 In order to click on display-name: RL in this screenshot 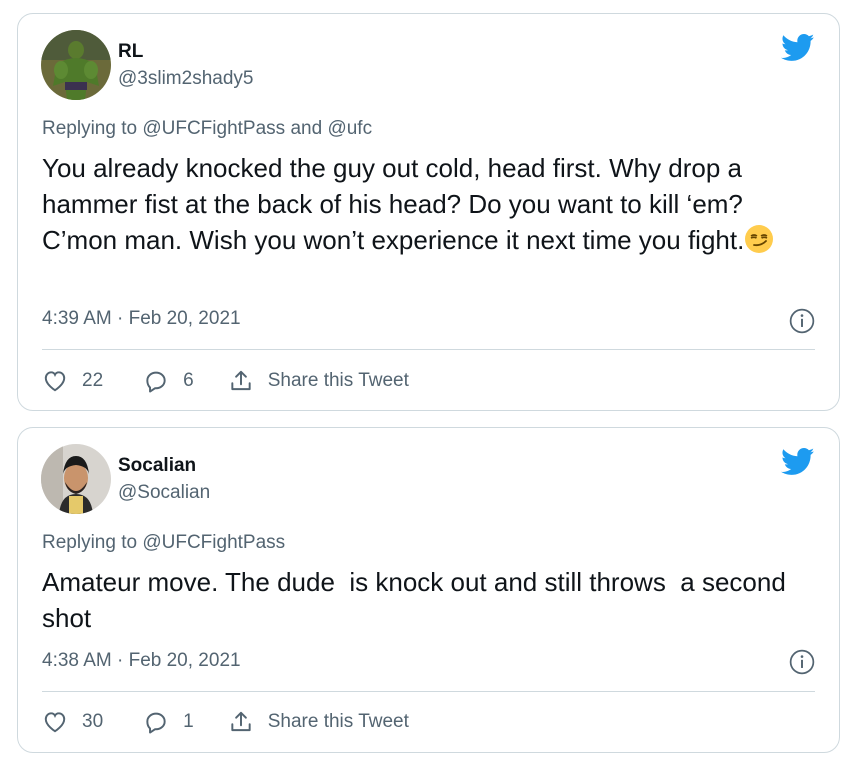, I will do `click(130, 52)`.